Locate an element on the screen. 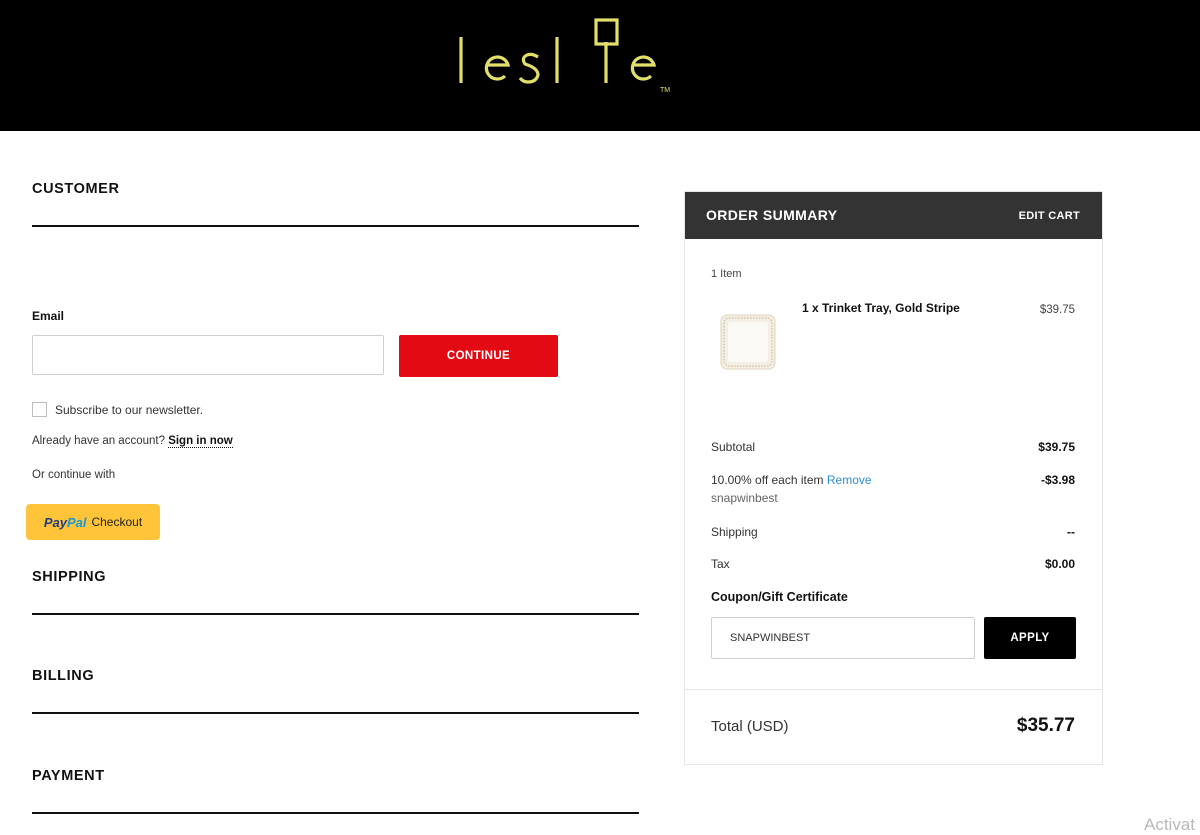  coupon-heading: Coupon/Gift Certificate is located at coordinates (779, 597).